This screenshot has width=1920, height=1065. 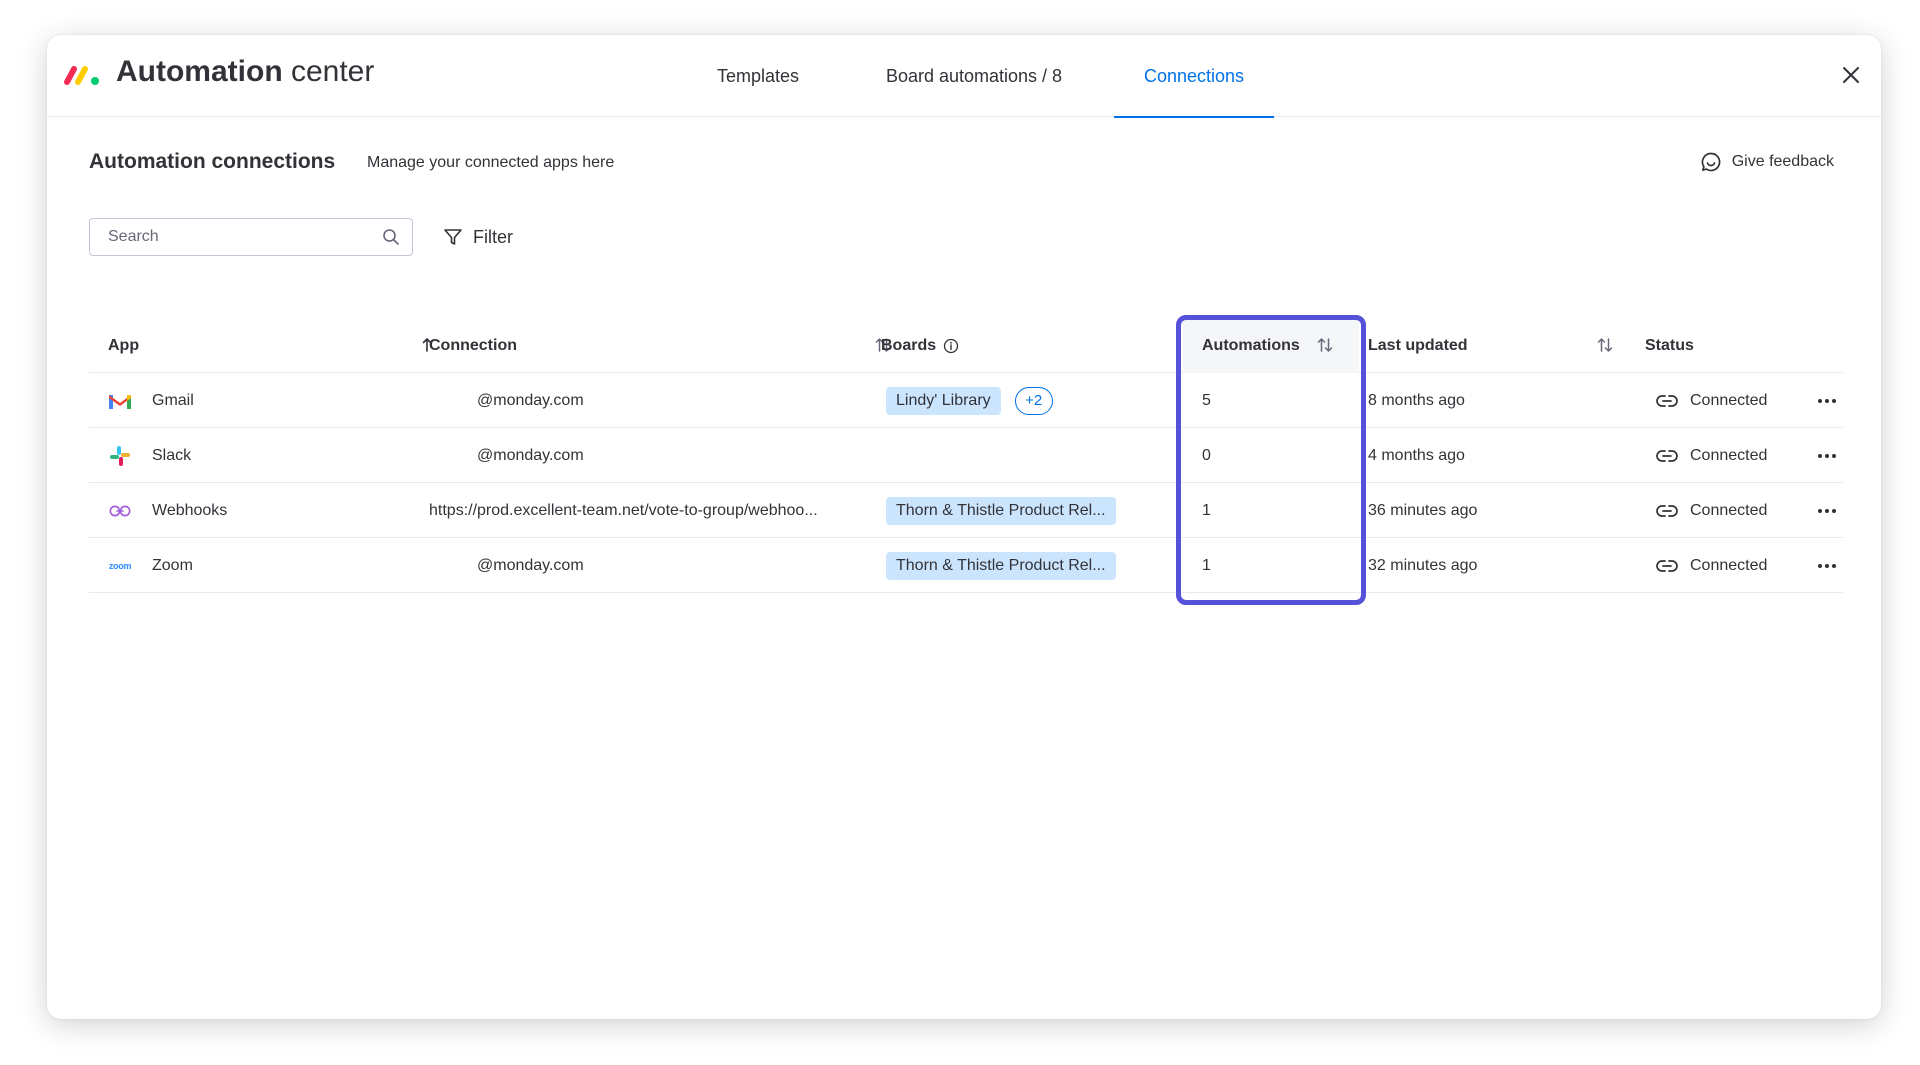 I want to click on search-box, so click(x=251, y=237).